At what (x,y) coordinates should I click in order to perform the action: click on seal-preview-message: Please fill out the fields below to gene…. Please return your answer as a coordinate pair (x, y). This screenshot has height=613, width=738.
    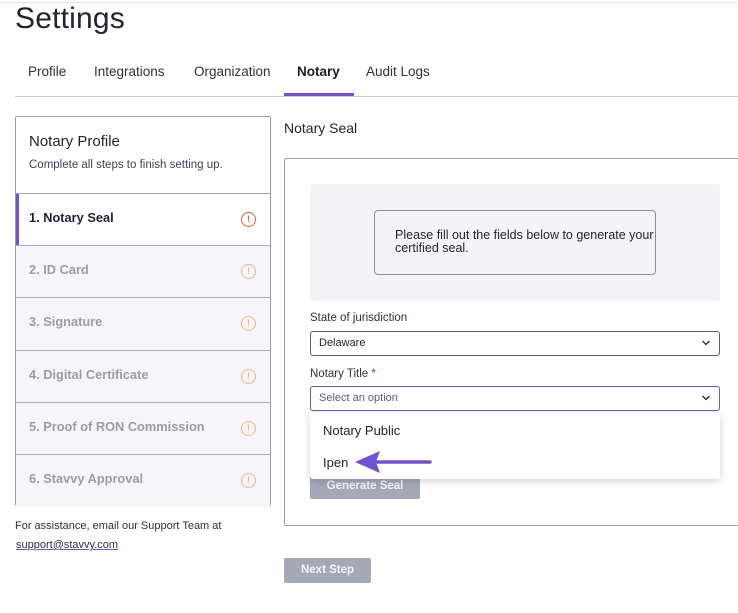
    Looking at the image, I should click on (515, 242).